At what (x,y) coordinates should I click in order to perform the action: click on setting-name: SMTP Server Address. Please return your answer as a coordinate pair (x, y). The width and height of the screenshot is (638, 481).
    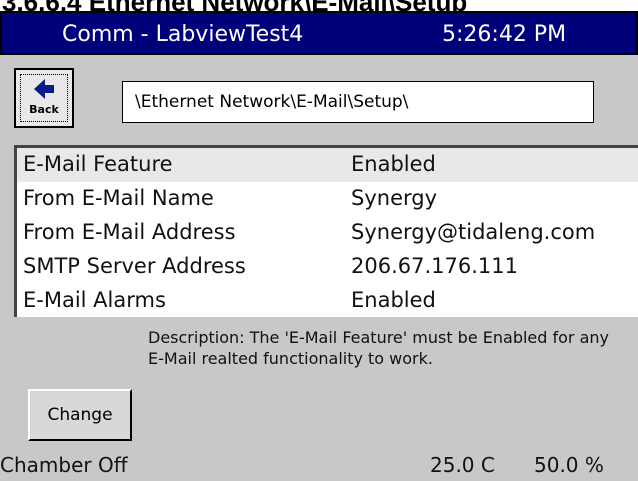
    Looking at the image, I should click on (134, 266).